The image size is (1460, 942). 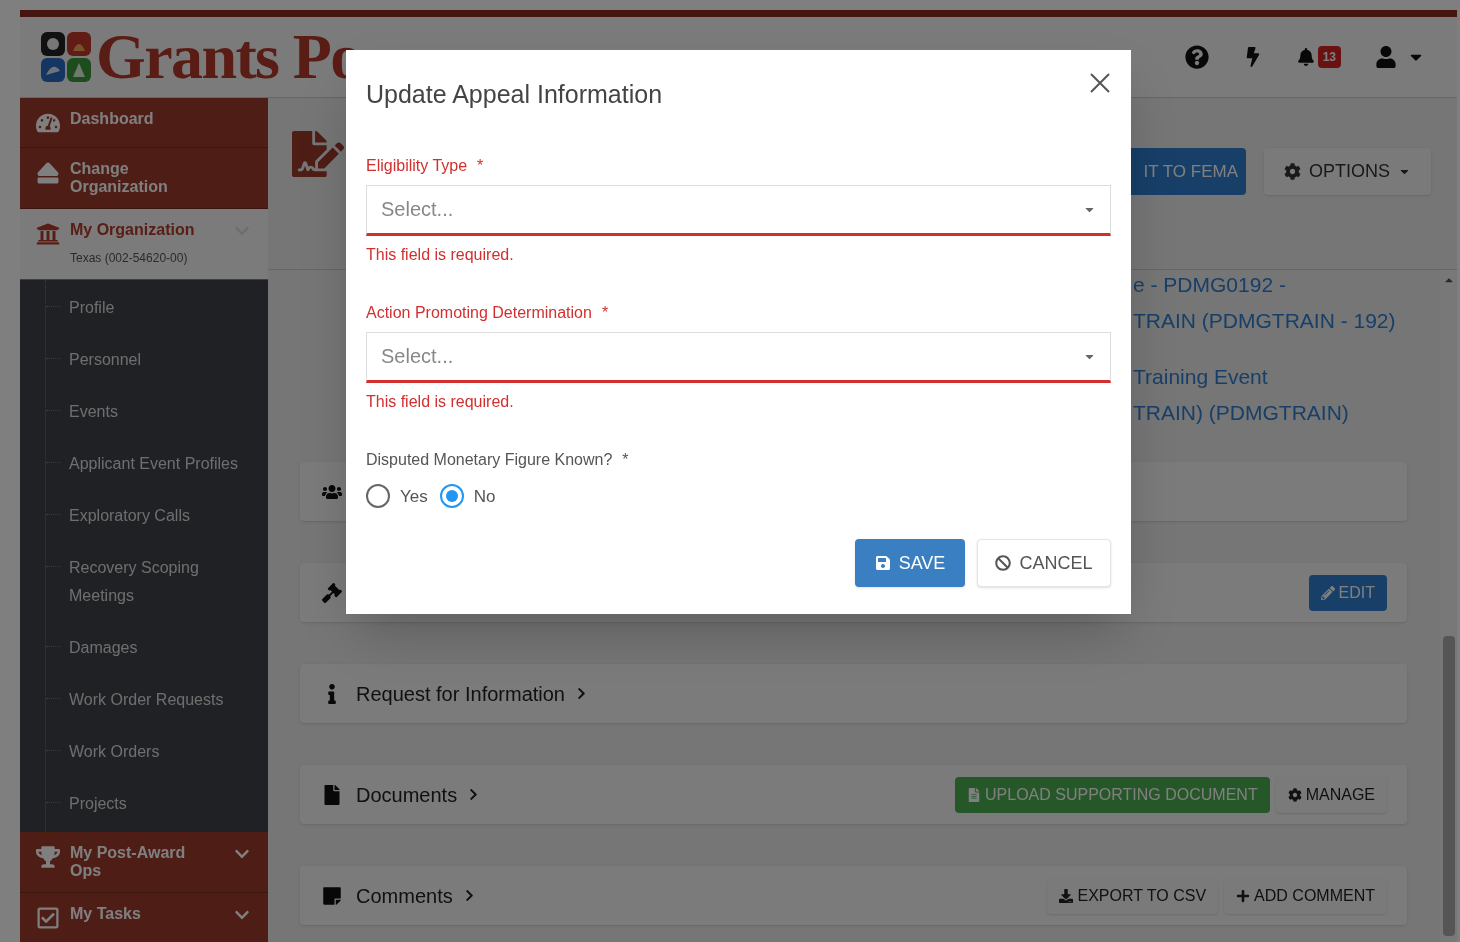 What do you see at coordinates (48, 173) in the screenshot?
I see `eject-icon` at bounding box center [48, 173].